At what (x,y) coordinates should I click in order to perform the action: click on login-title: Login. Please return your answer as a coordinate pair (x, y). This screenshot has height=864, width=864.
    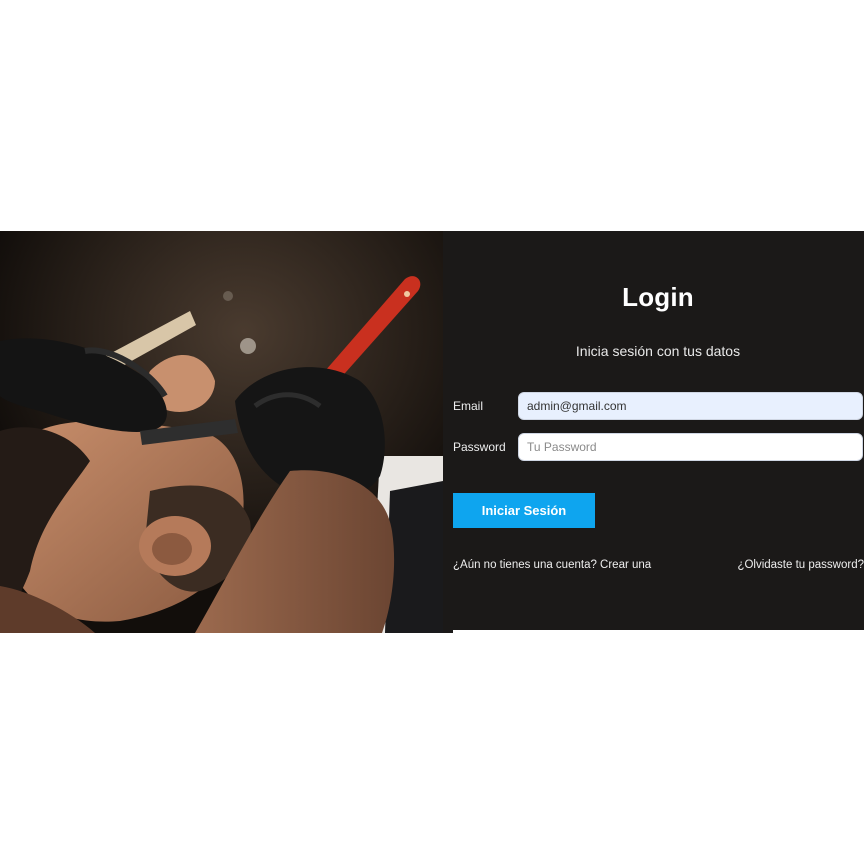
    Looking at the image, I should click on (658, 297).